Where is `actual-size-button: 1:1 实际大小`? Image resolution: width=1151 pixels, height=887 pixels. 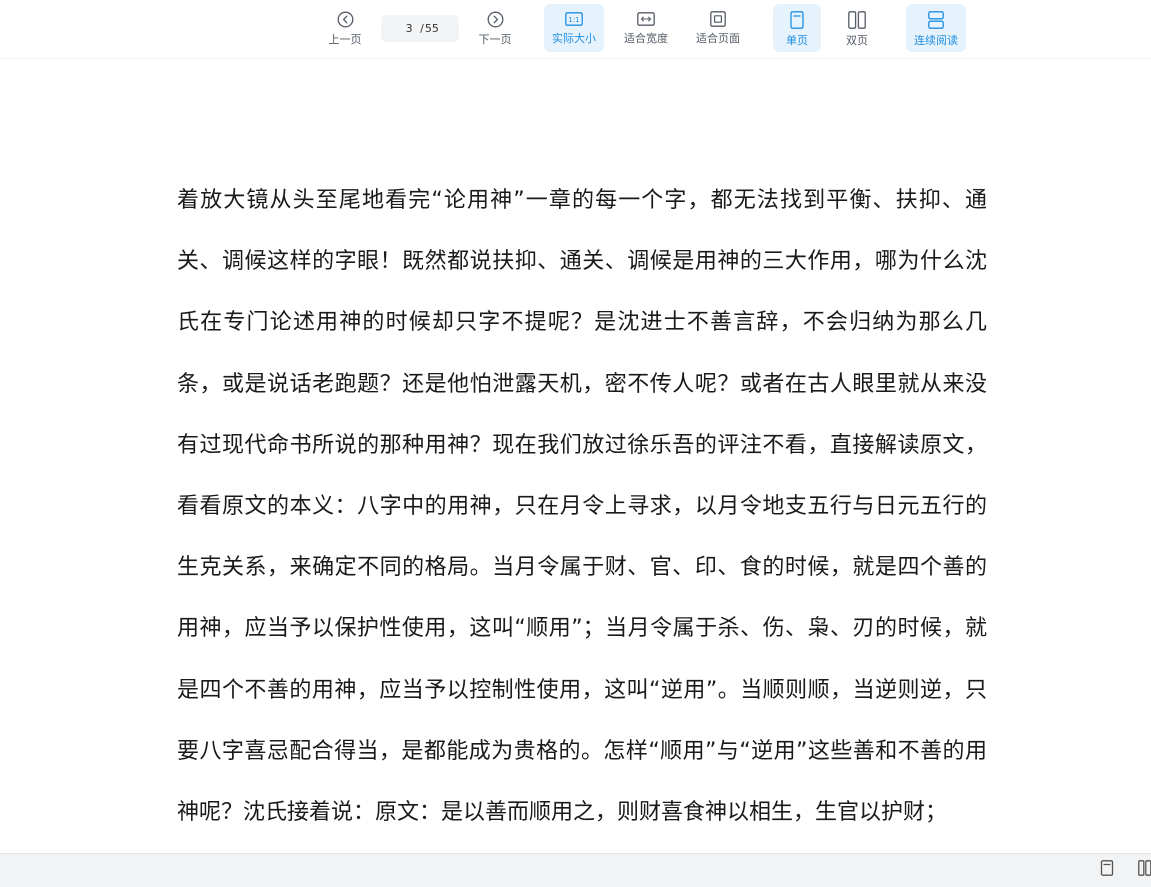
actual-size-button: 1:1 实际大小 is located at coordinates (574, 28).